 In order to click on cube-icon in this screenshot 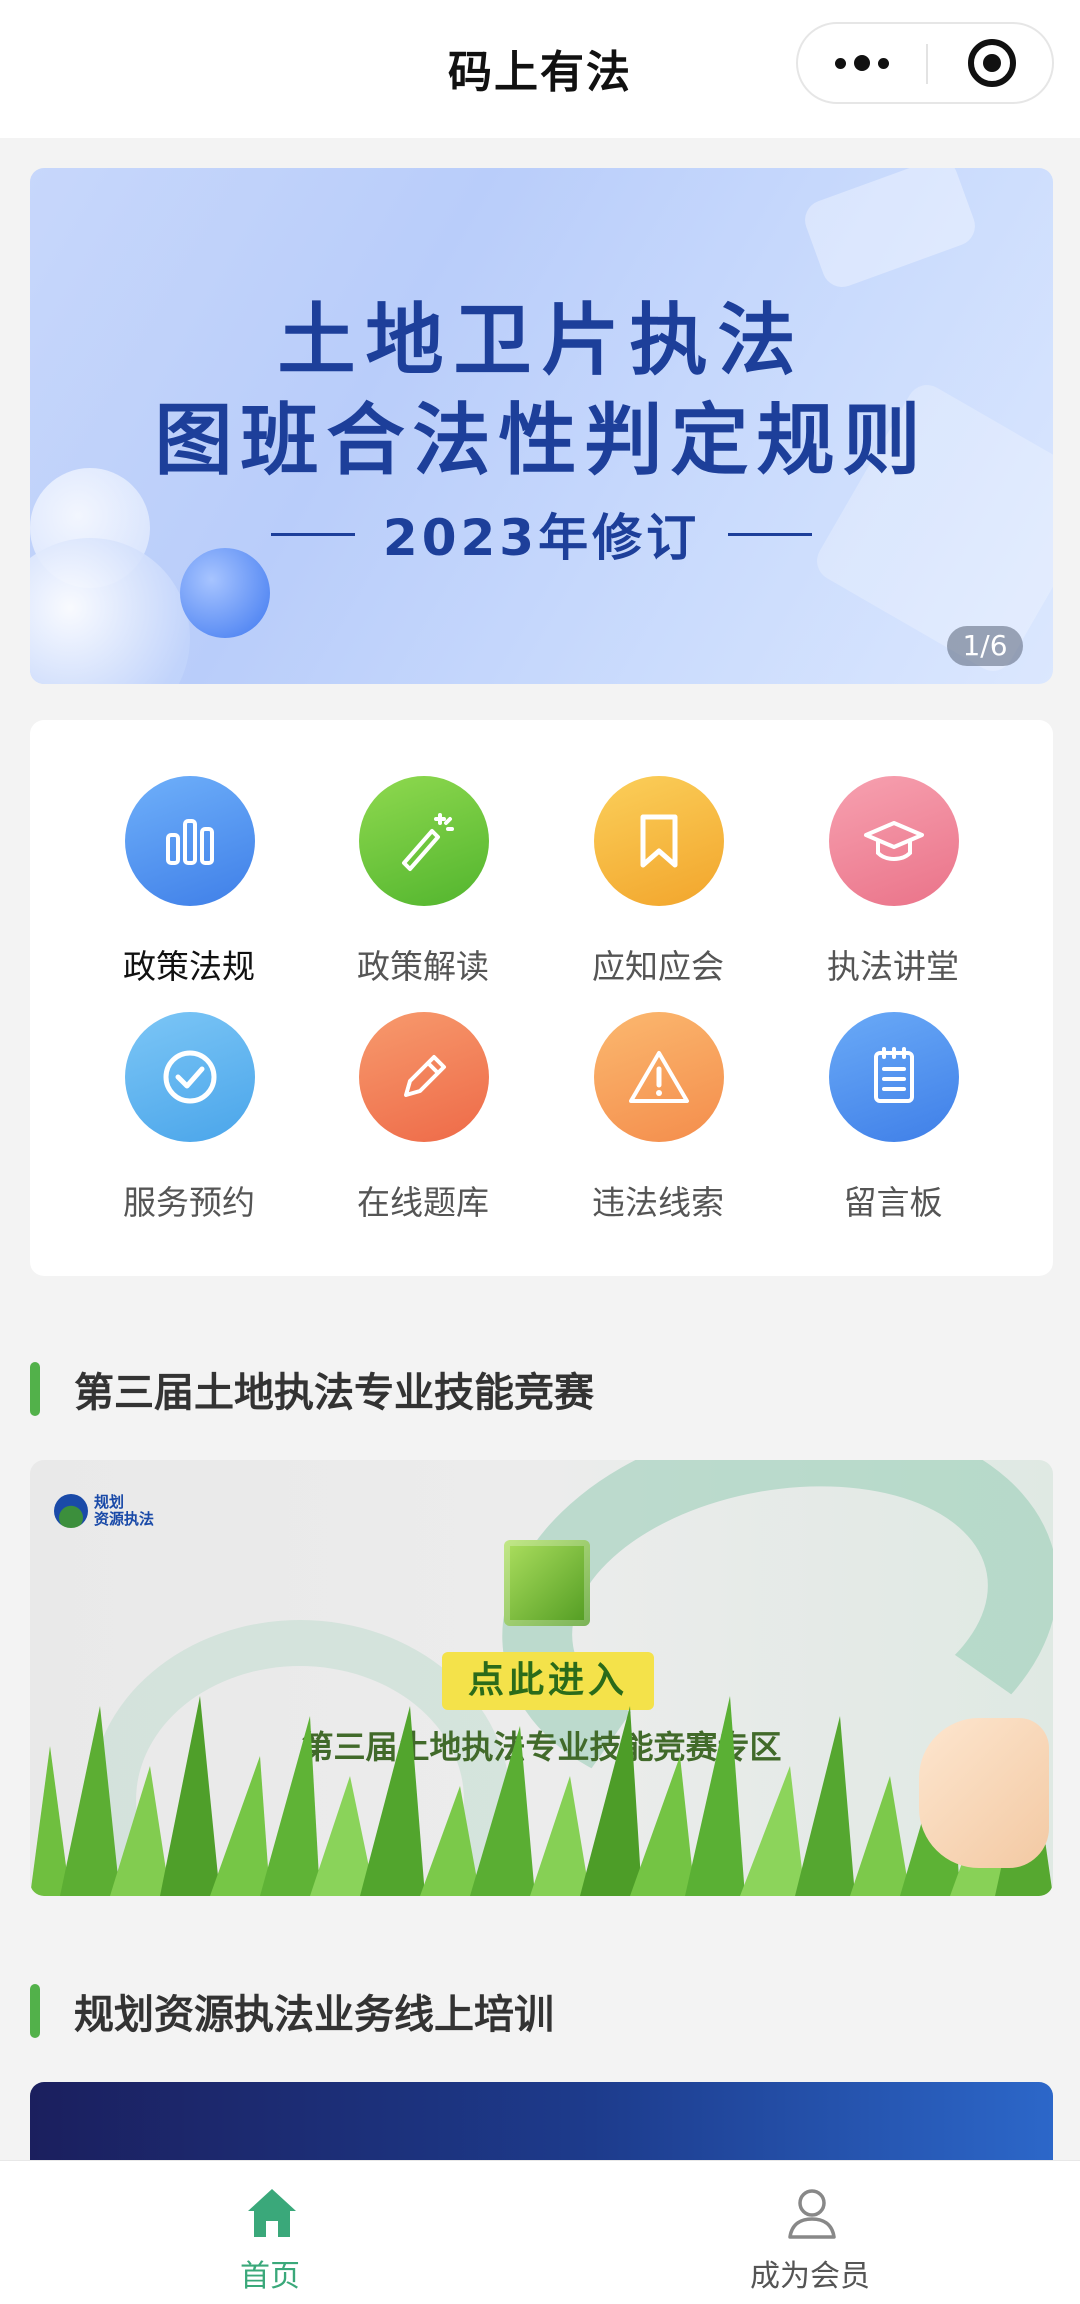, I will do `click(547, 1583)`.